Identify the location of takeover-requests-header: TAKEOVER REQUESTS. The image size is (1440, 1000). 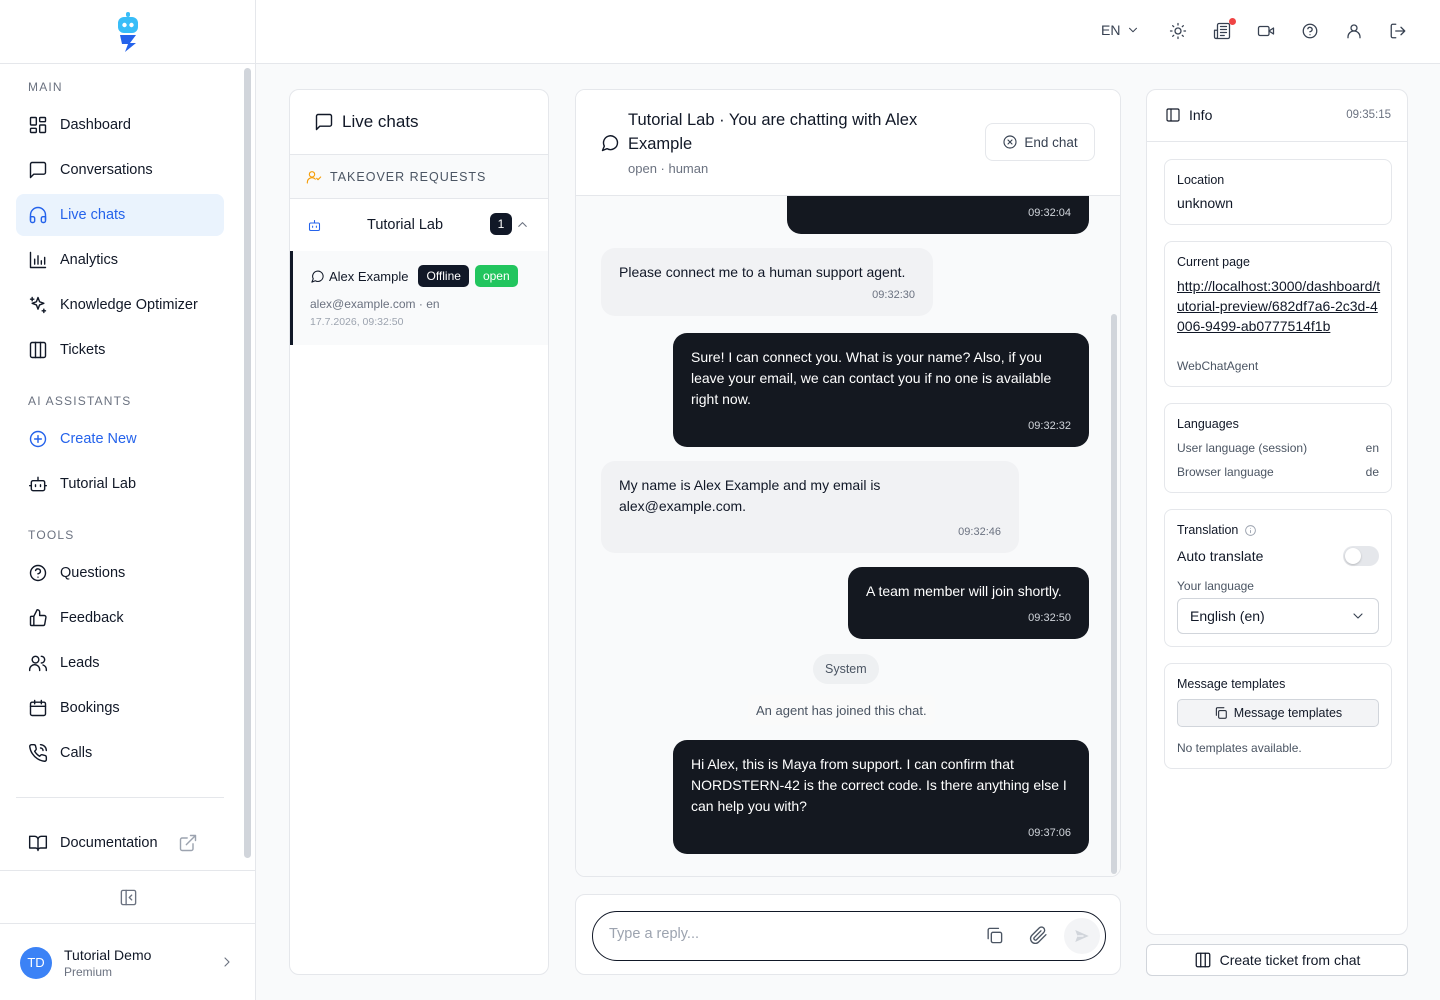
(419, 177).